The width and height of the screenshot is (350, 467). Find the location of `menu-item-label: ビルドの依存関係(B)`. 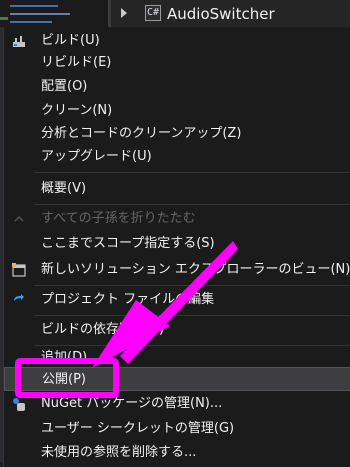

menu-item-label: ビルドの依存関係(B) is located at coordinates (103, 329).